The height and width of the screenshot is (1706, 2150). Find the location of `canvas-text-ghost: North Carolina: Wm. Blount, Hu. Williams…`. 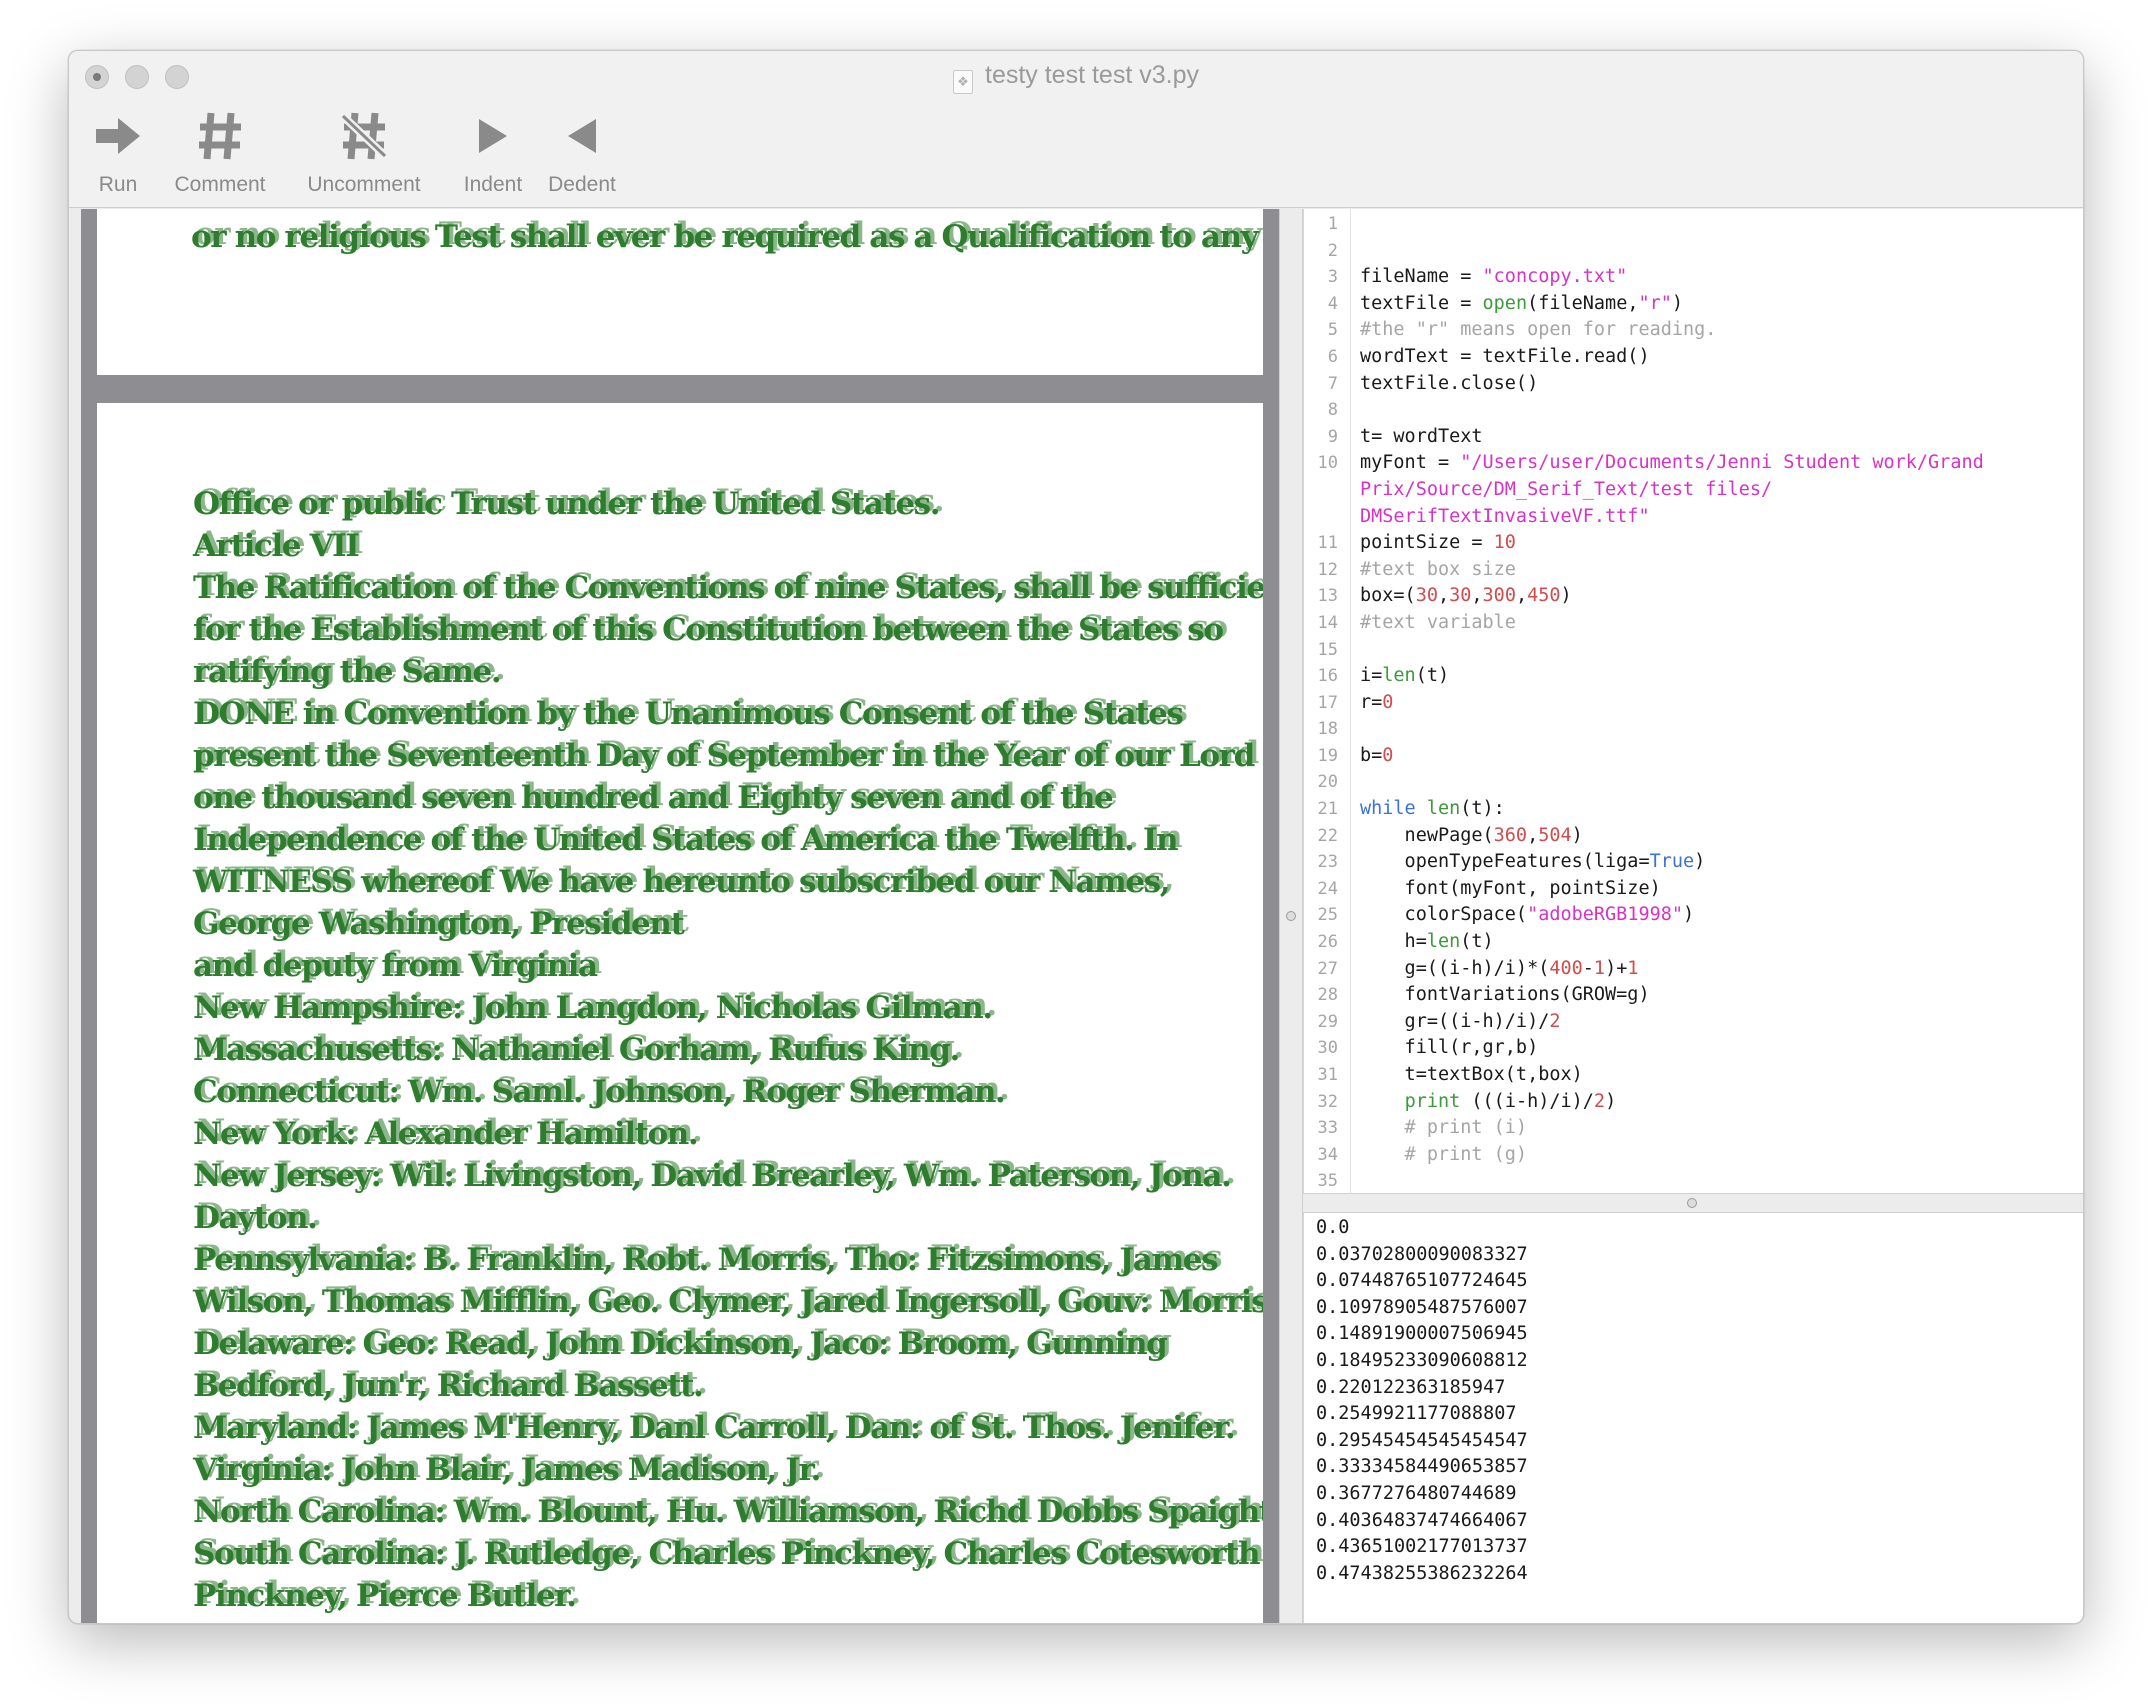

canvas-text-ghost: North Carolina: Wm. Blount, Hu. Williams… is located at coordinates (730, 1509).